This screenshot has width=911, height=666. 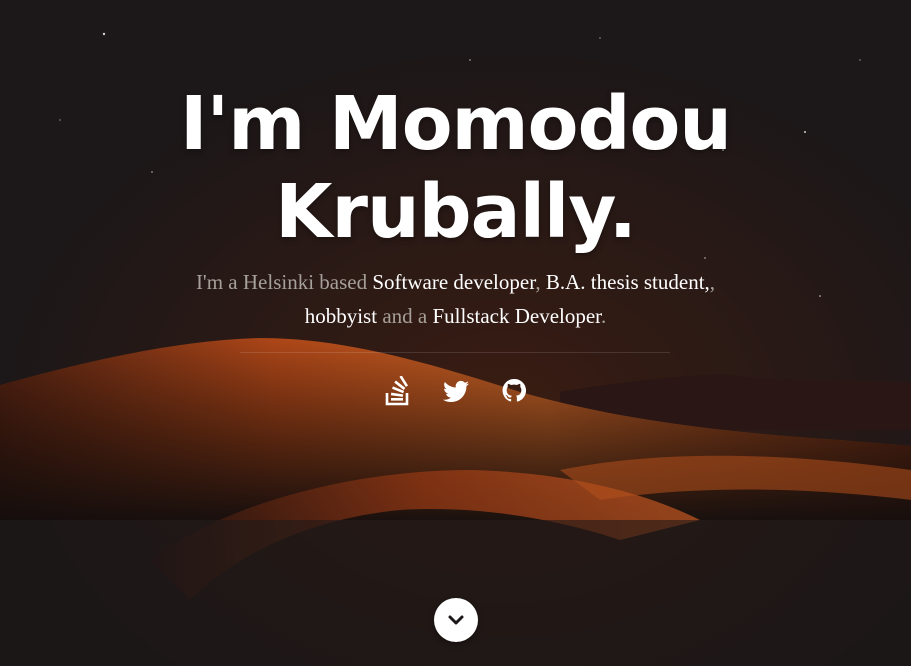 I want to click on title-line-2: Krubally., so click(x=456, y=212).